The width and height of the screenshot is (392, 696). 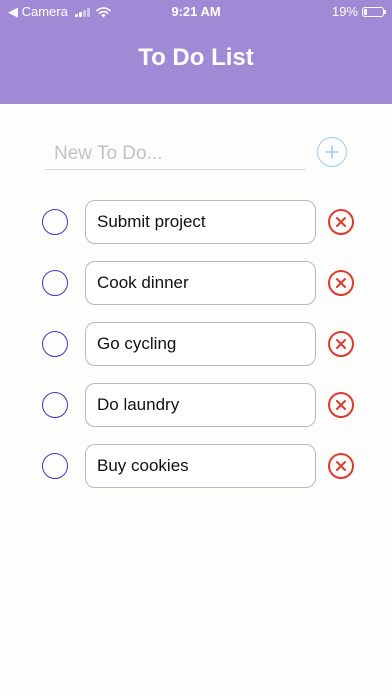 I want to click on battery-icon, so click(x=374, y=11).